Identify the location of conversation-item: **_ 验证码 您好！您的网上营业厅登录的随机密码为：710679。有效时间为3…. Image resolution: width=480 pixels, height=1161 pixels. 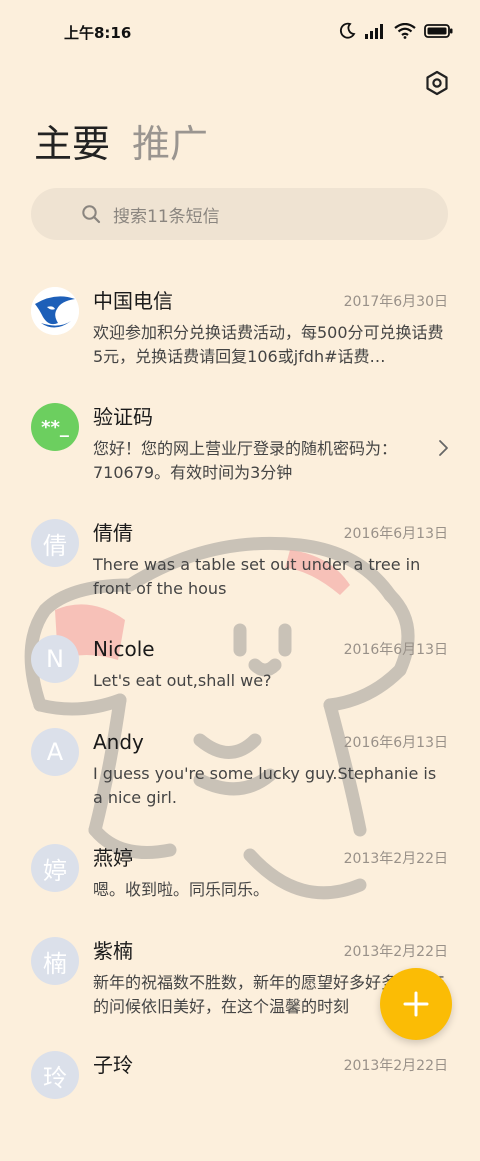
(240, 458).